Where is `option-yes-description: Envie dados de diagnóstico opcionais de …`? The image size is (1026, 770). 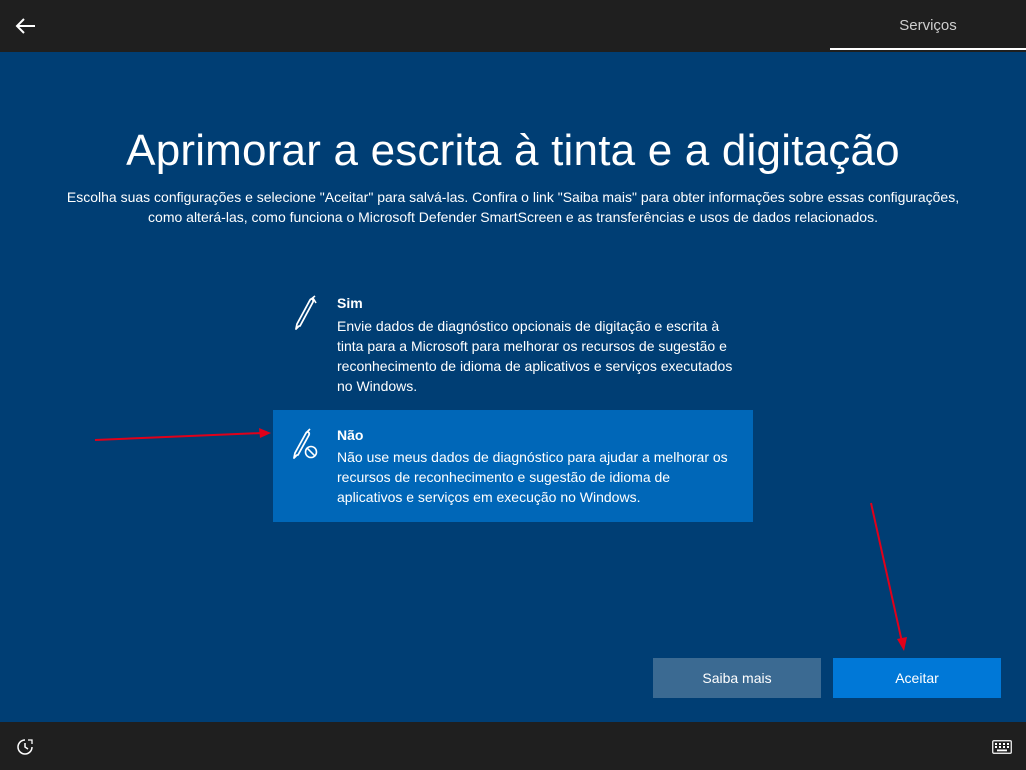 option-yes-description: Envie dados de diagnóstico opcionais de … is located at coordinates (535, 356).